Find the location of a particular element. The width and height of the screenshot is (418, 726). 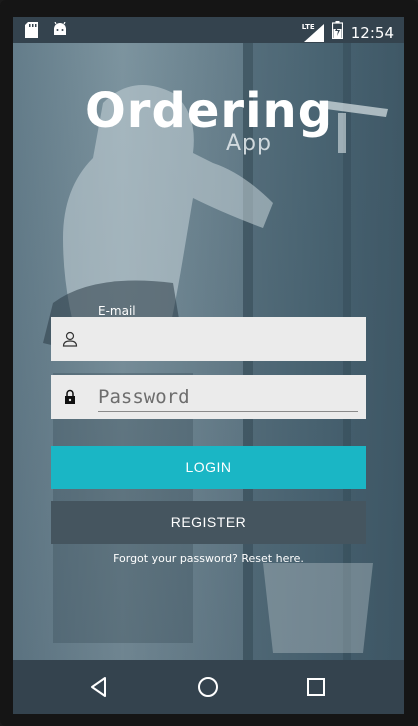

network-type: LTE is located at coordinates (308, 26).